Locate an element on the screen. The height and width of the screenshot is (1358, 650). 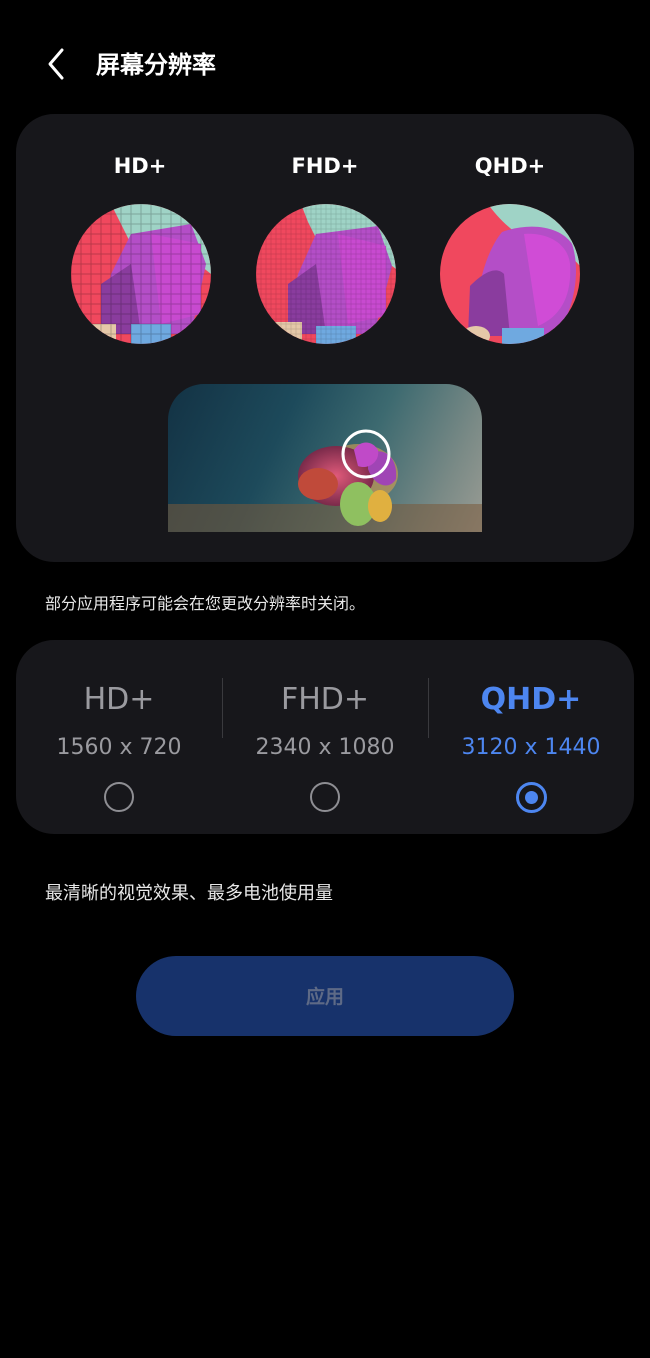
option-fhd-size: 2340 x 1080 is located at coordinates (325, 747).